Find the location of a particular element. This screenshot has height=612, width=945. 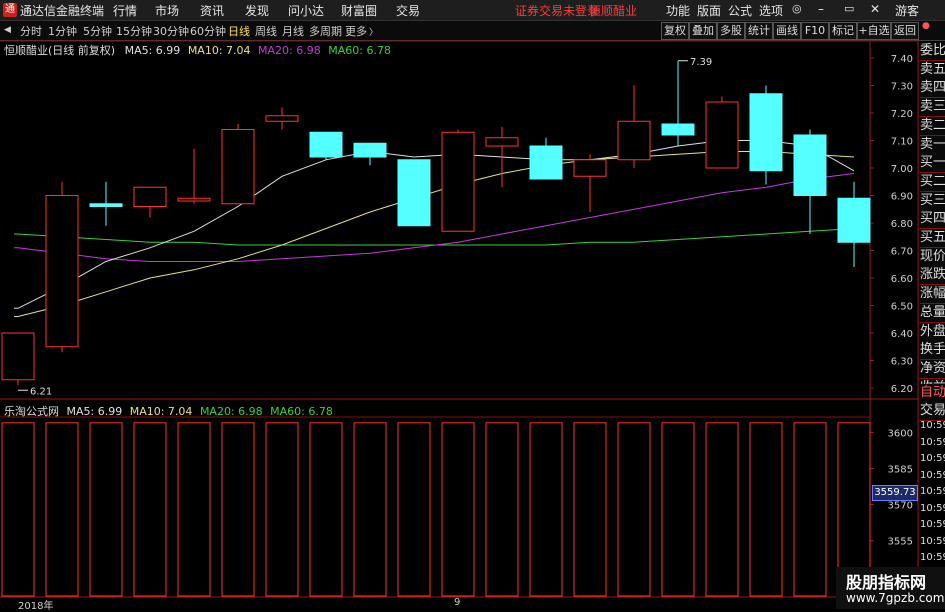

price-axis-label: 7.20 is located at coordinates (902, 114).